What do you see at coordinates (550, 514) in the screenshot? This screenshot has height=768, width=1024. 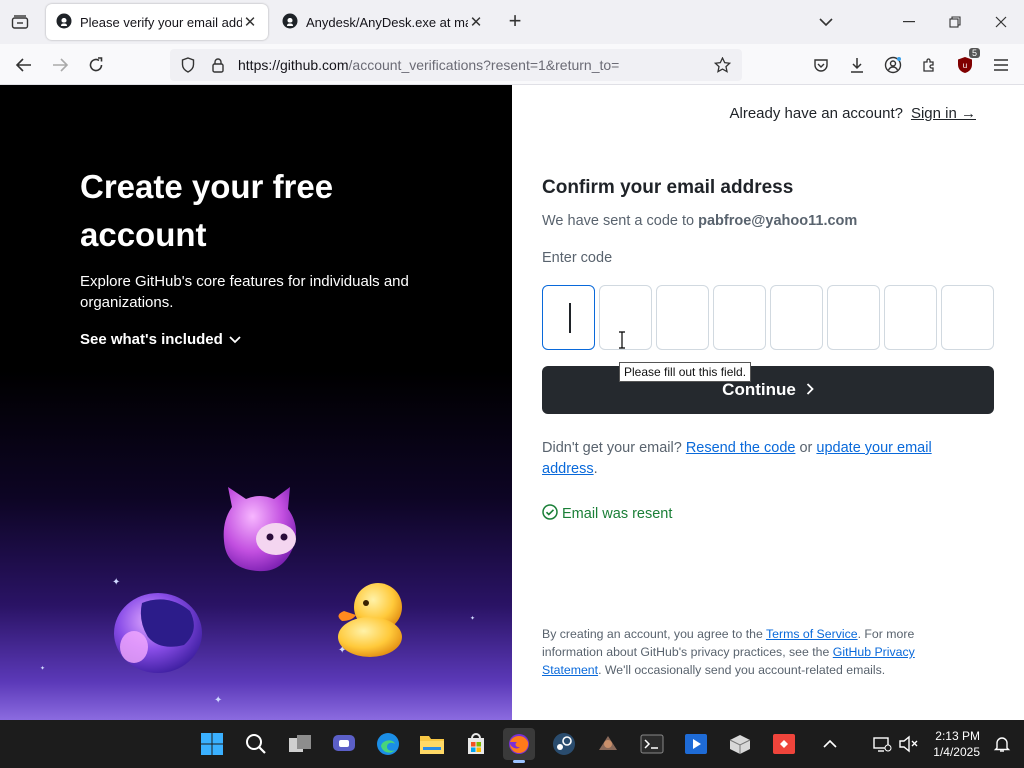 I see `check-circle-icon` at bounding box center [550, 514].